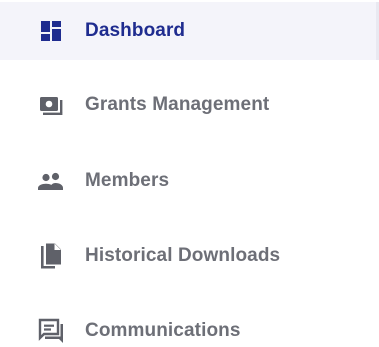 This screenshot has height=347, width=379. Describe the element at coordinates (127, 180) in the screenshot. I see `sidebar-item-label: Members` at that location.